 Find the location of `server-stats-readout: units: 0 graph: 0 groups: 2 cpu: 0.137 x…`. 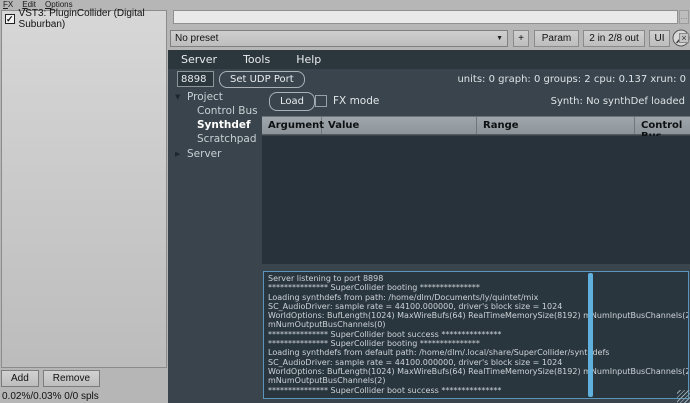

server-stats-readout: units: 0 graph: 0 groups: 2 cpu: 0.137 x… is located at coordinates (571, 79).